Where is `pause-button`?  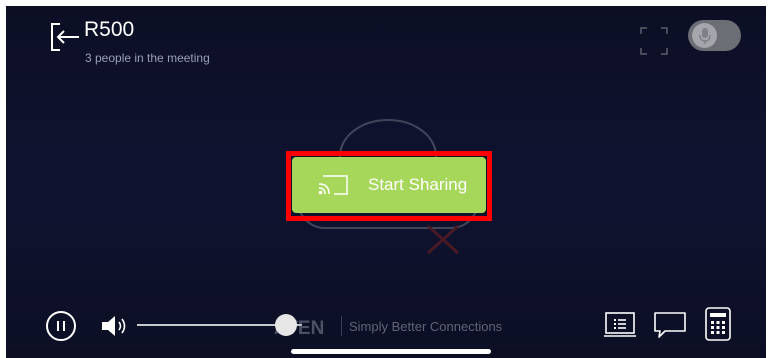
pause-button is located at coordinates (61, 326).